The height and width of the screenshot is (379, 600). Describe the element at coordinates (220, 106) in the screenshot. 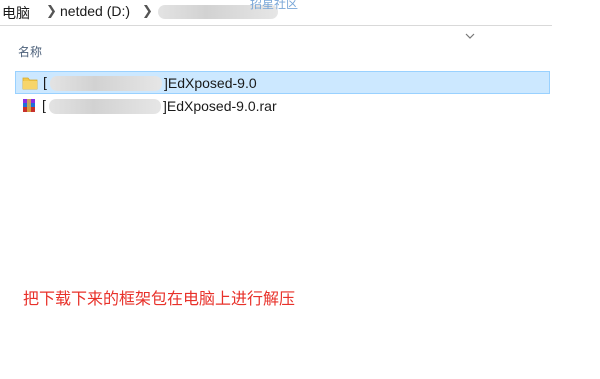

I see `file-name: ]EdXposed-9.0.rar` at that location.